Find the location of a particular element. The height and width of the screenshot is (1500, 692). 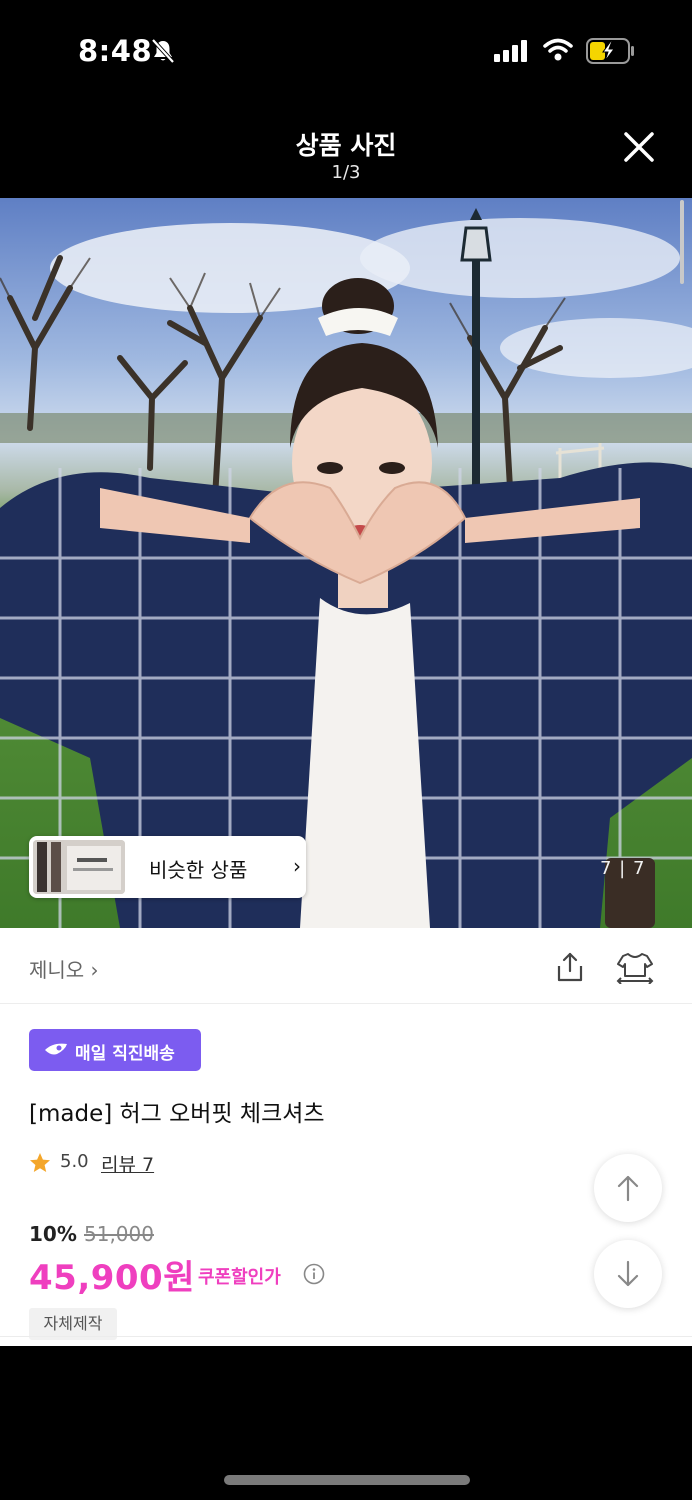

photo-counter: 7 | 7 is located at coordinates (623, 868).